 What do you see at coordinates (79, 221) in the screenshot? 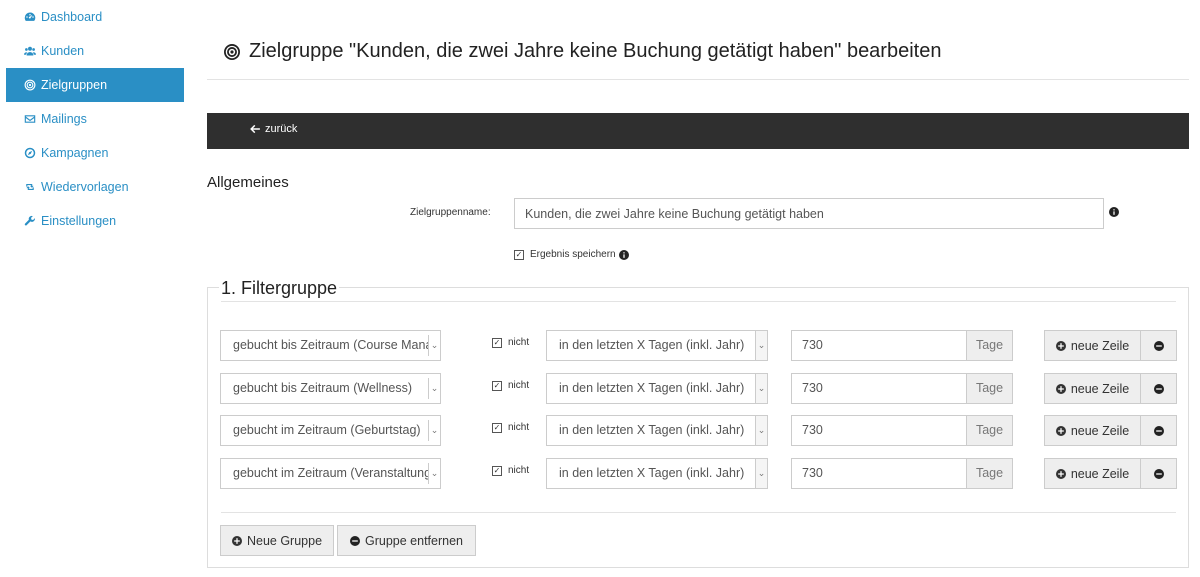
I see `sidebar-item-label: Einstellungen` at bounding box center [79, 221].